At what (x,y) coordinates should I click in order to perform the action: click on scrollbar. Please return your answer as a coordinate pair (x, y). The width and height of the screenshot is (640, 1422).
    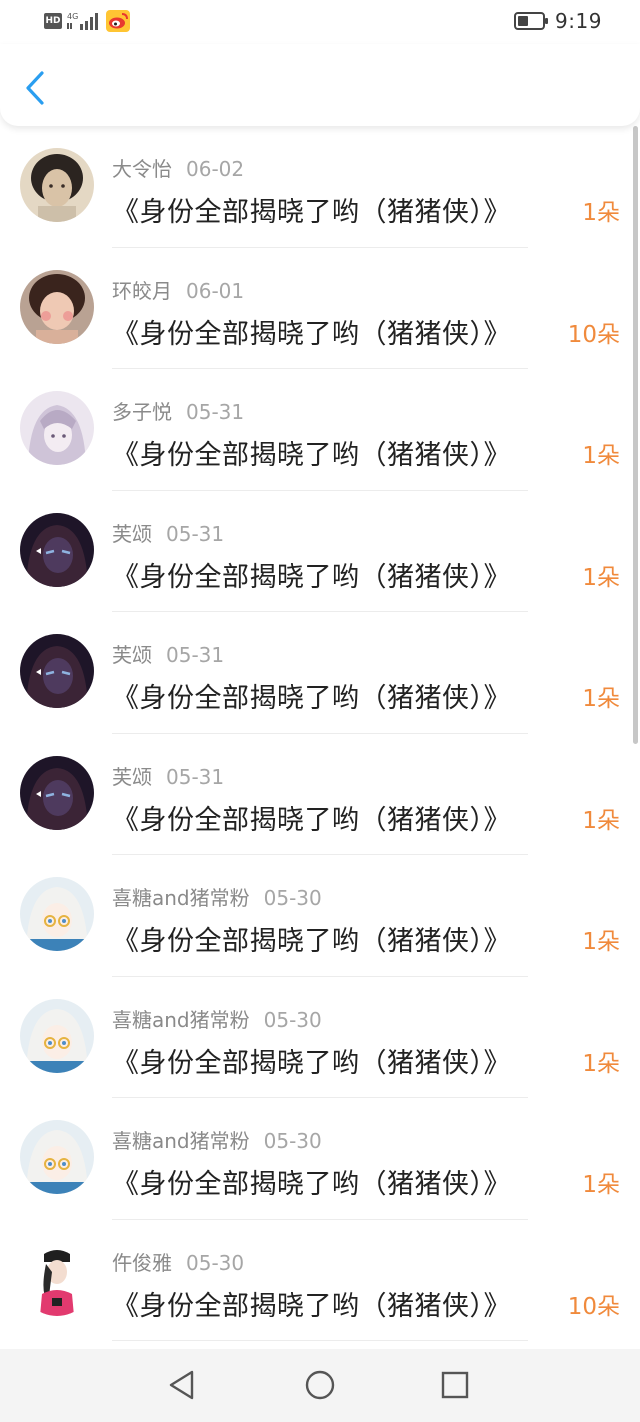
    Looking at the image, I should click on (635, 435).